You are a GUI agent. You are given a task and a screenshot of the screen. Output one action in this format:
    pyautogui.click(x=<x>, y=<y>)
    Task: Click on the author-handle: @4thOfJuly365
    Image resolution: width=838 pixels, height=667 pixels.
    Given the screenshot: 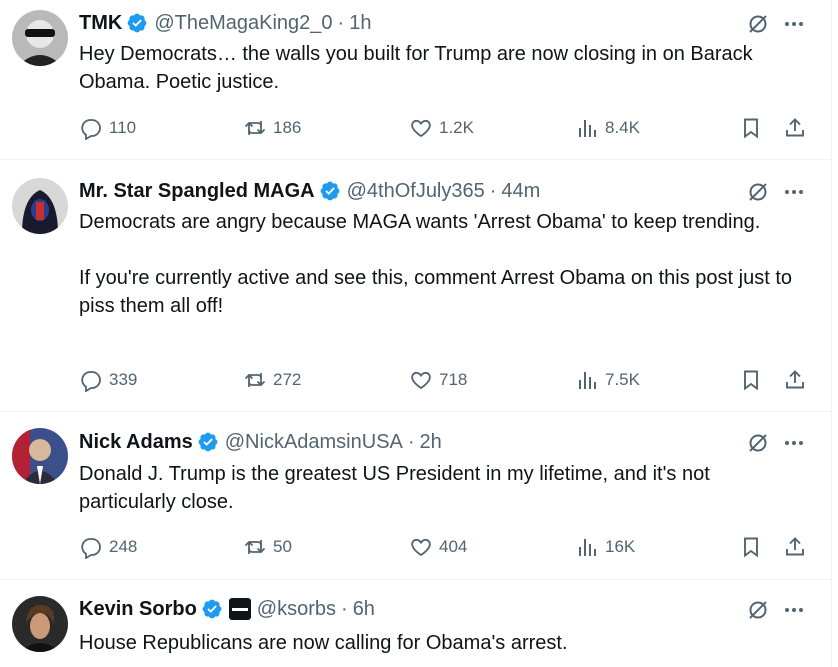 What is the action you would take?
    pyautogui.click(x=416, y=191)
    